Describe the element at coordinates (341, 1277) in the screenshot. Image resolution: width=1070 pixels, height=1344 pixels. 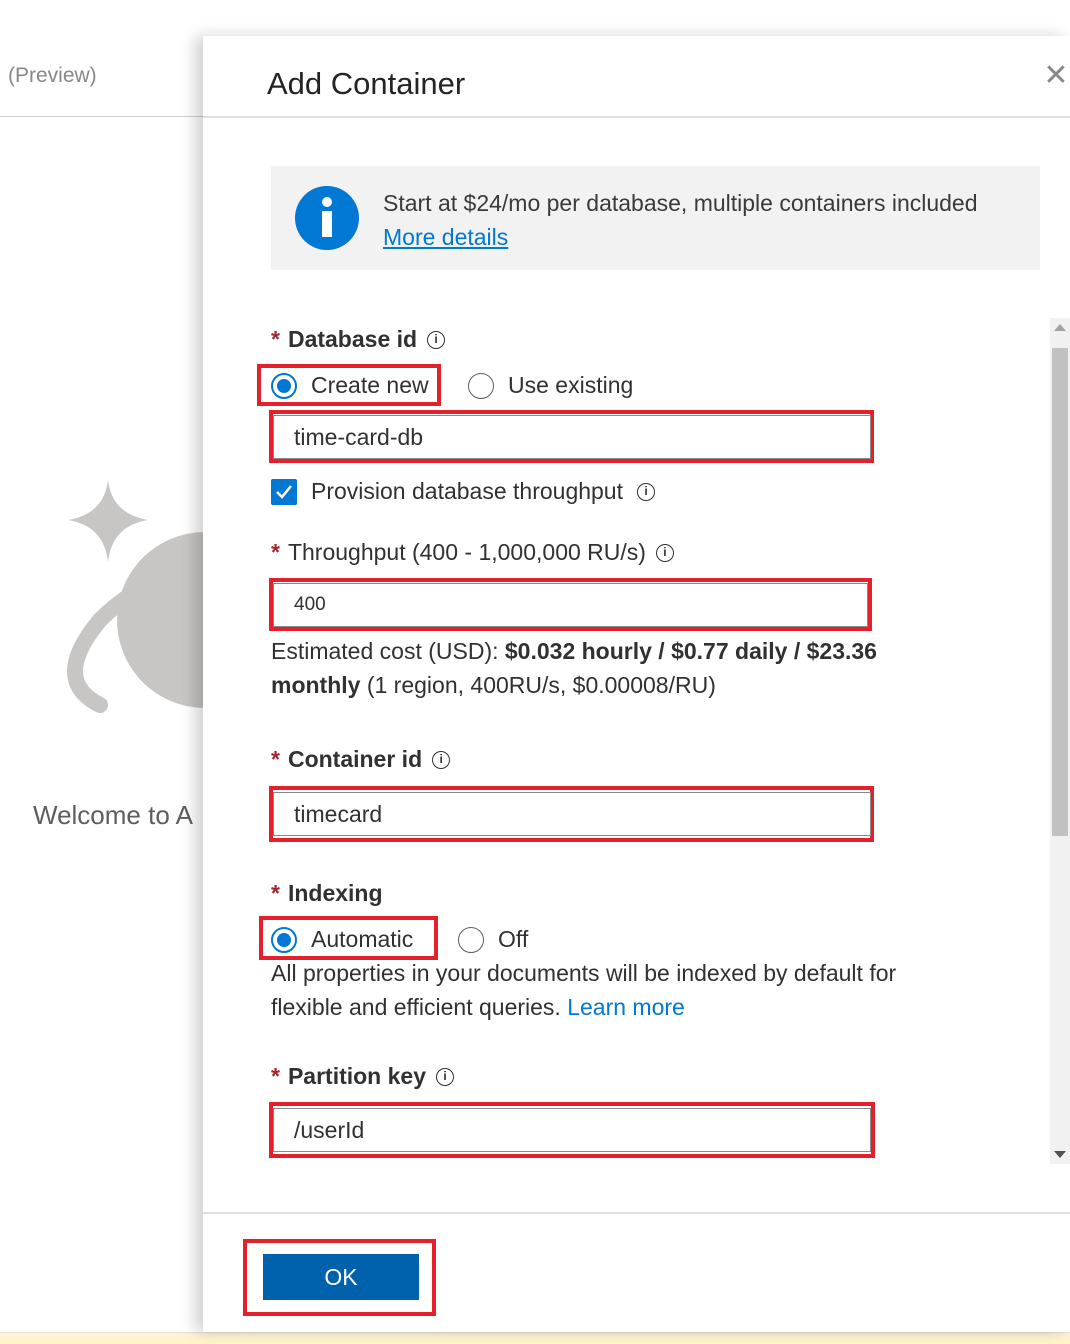
I see `ok-button: OK` at that location.